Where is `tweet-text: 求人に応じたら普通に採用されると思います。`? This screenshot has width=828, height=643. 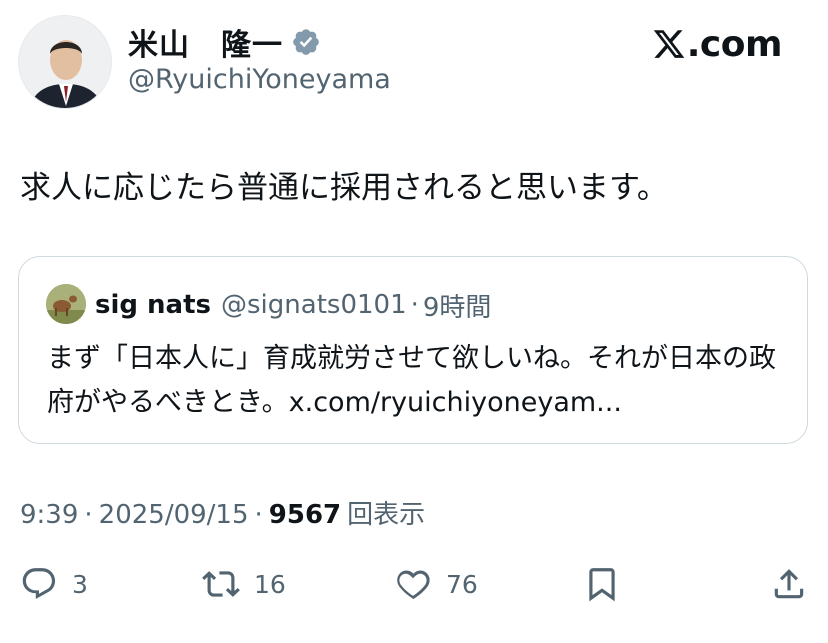
tweet-text: 求人に応じたら普通に採用されると思います。 is located at coordinates (344, 188).